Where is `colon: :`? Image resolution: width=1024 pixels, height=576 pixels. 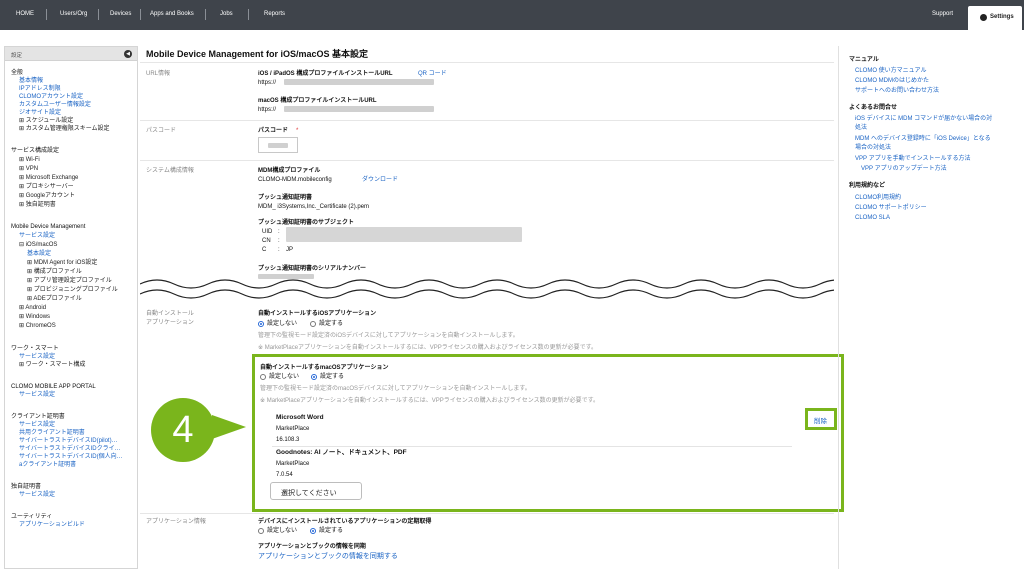
colon: : is located at coordinates (279, 250).